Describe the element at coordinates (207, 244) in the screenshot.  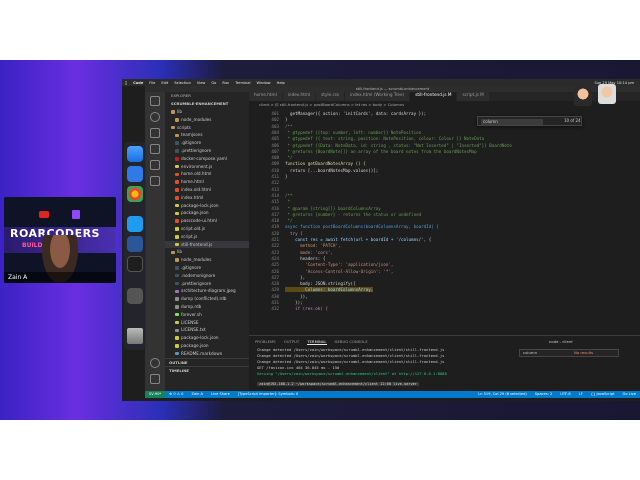
I see `file-tree-item: still-frontend.js` at that location.